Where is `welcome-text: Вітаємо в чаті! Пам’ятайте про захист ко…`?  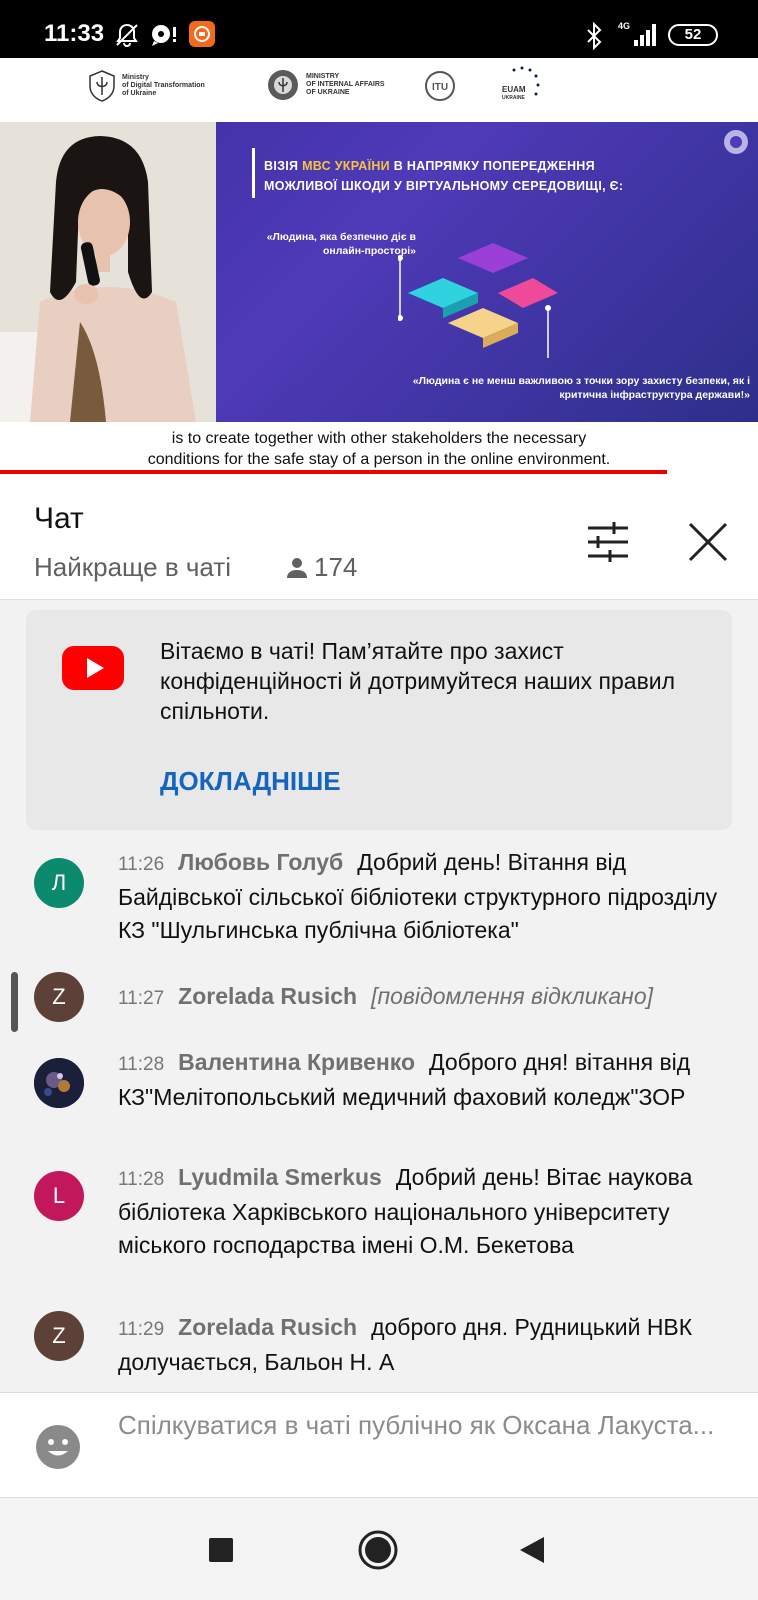
welcome-text: Вітаємо в чаті! Пам’ятайте про захист ко… is located at coordinates (418, 681).